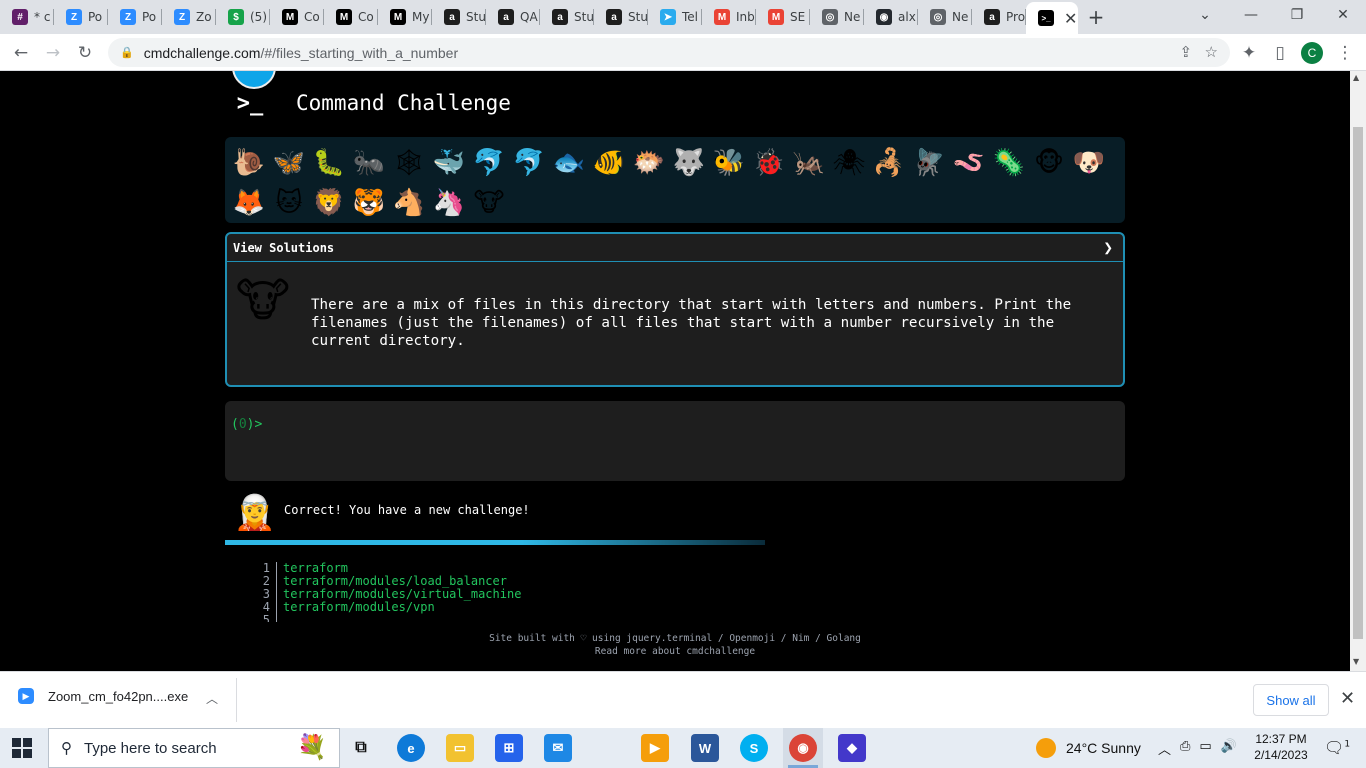 The height and width of the screenshot is (768, 1366). I want to click on challenge-animal-icon: 🐵, so click(1049, 163).